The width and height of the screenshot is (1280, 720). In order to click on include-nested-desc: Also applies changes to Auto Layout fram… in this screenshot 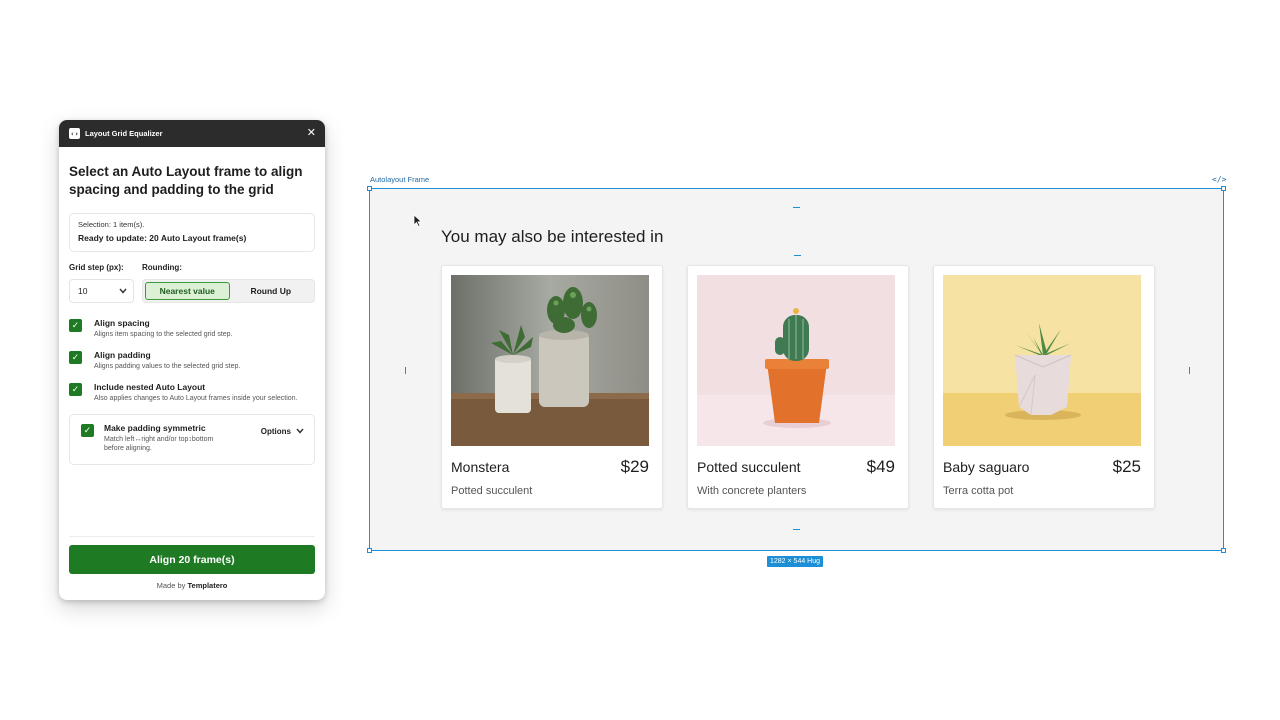, I will do `click(196, 398)`.